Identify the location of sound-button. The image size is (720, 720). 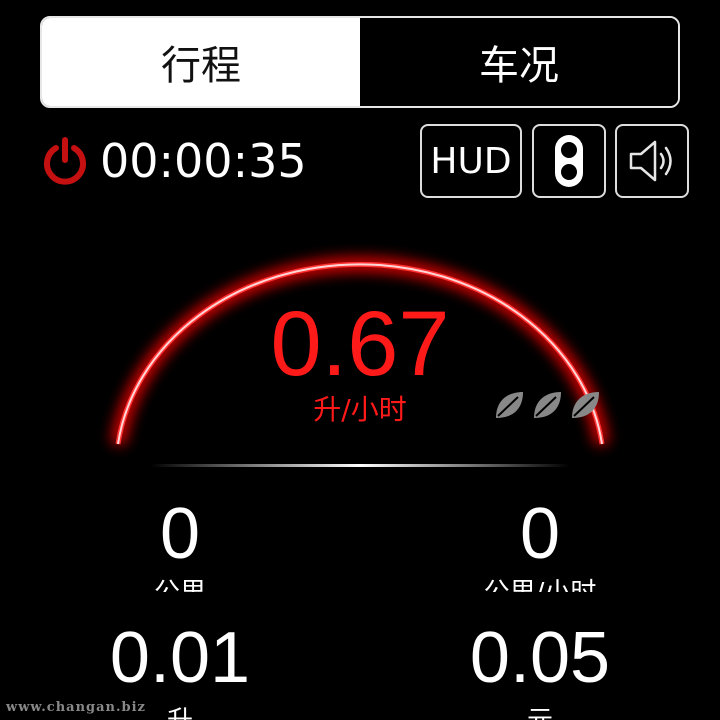
(652, 161).